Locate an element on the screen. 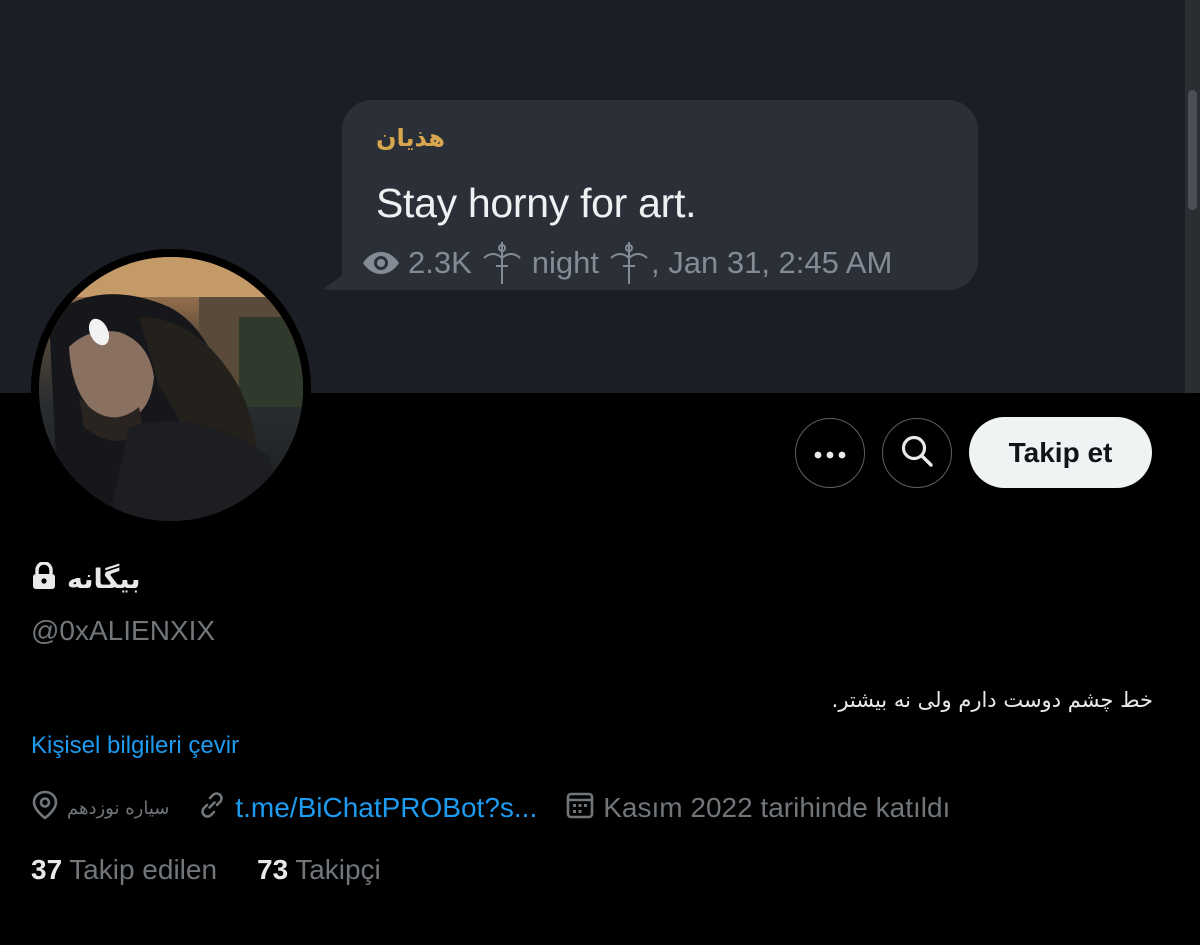 The image size is (1200, 945). user-handle: @0xALIENXIX is located at coordinates (123, 630).